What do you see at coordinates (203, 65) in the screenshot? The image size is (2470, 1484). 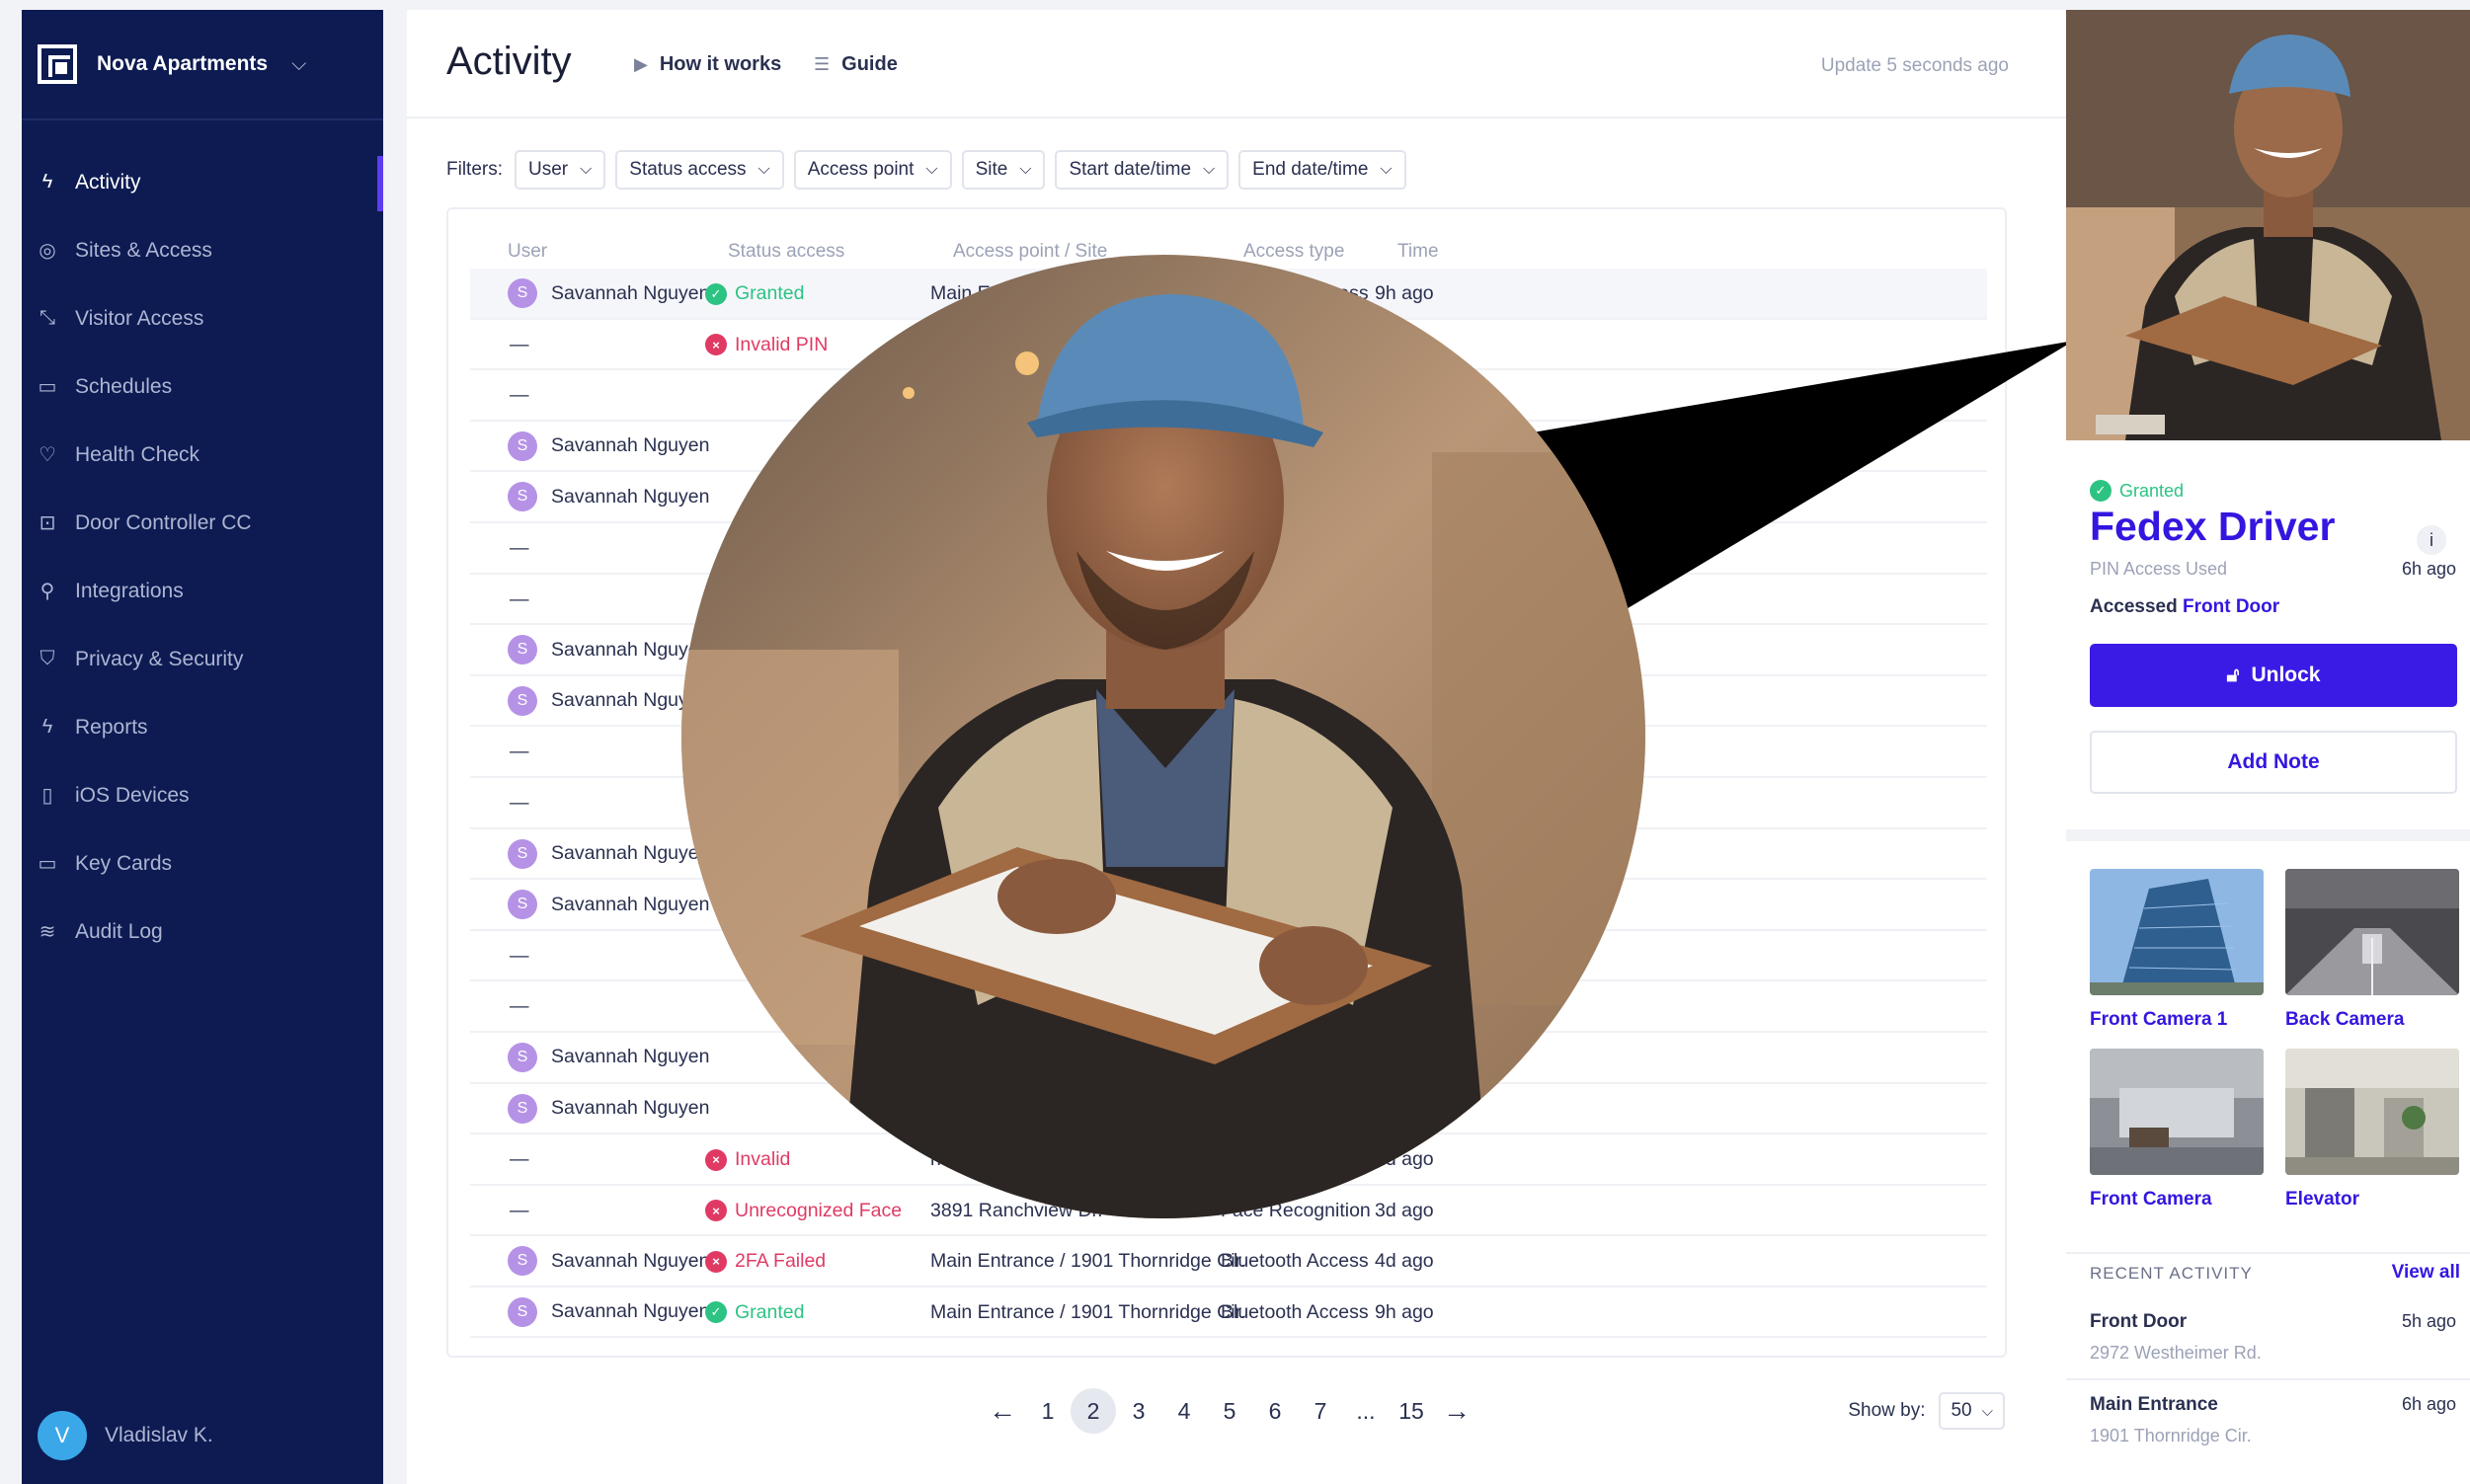 I see `workspace-switcher: Nova Apartments ⌵` at bounding box center [203, 65].